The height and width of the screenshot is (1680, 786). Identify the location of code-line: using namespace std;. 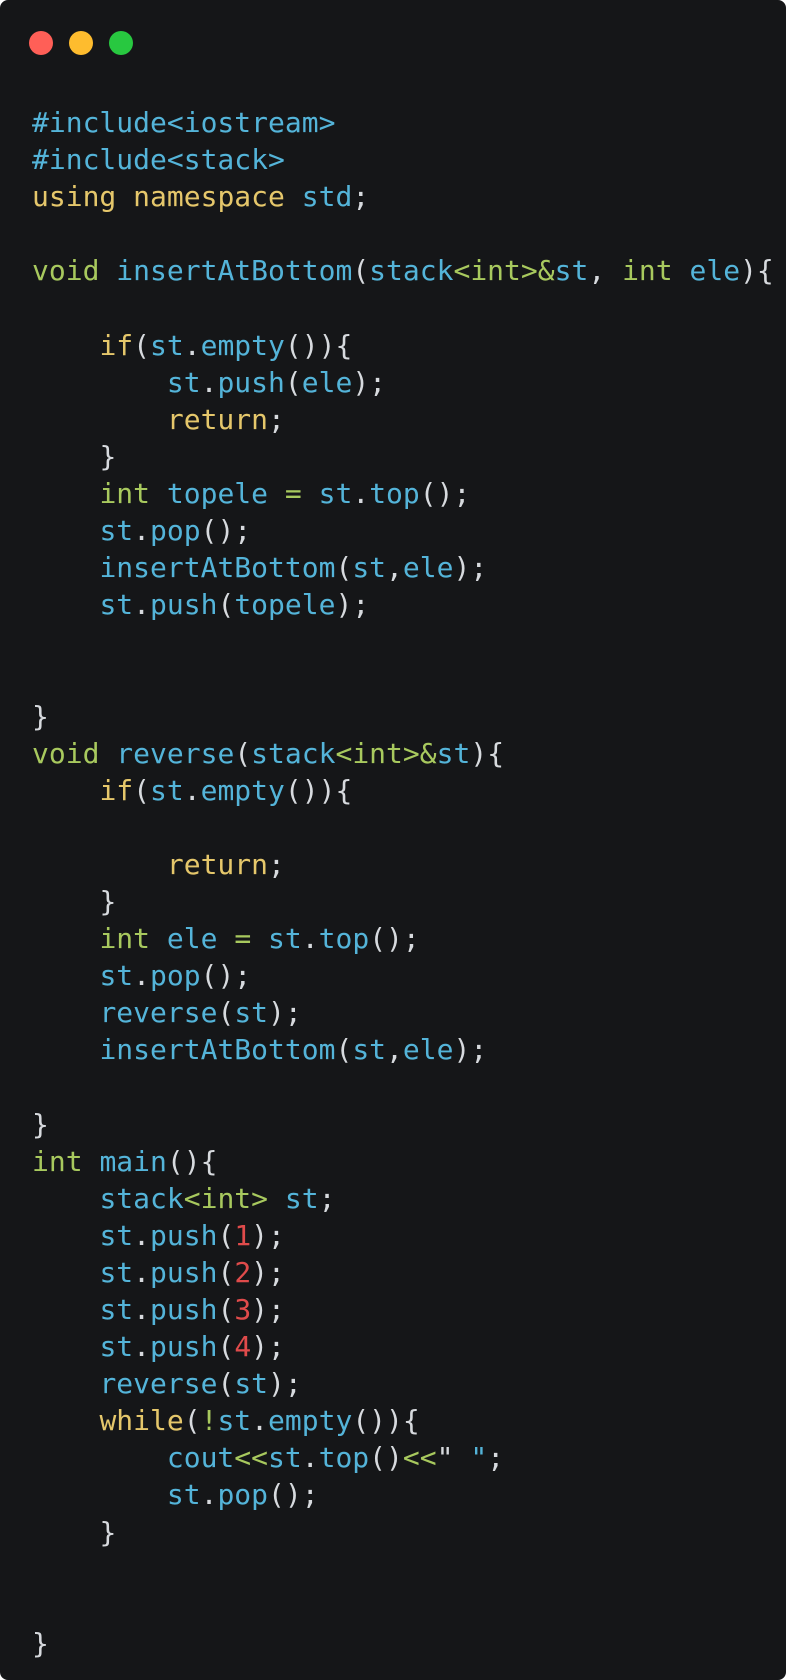
(403, 196).